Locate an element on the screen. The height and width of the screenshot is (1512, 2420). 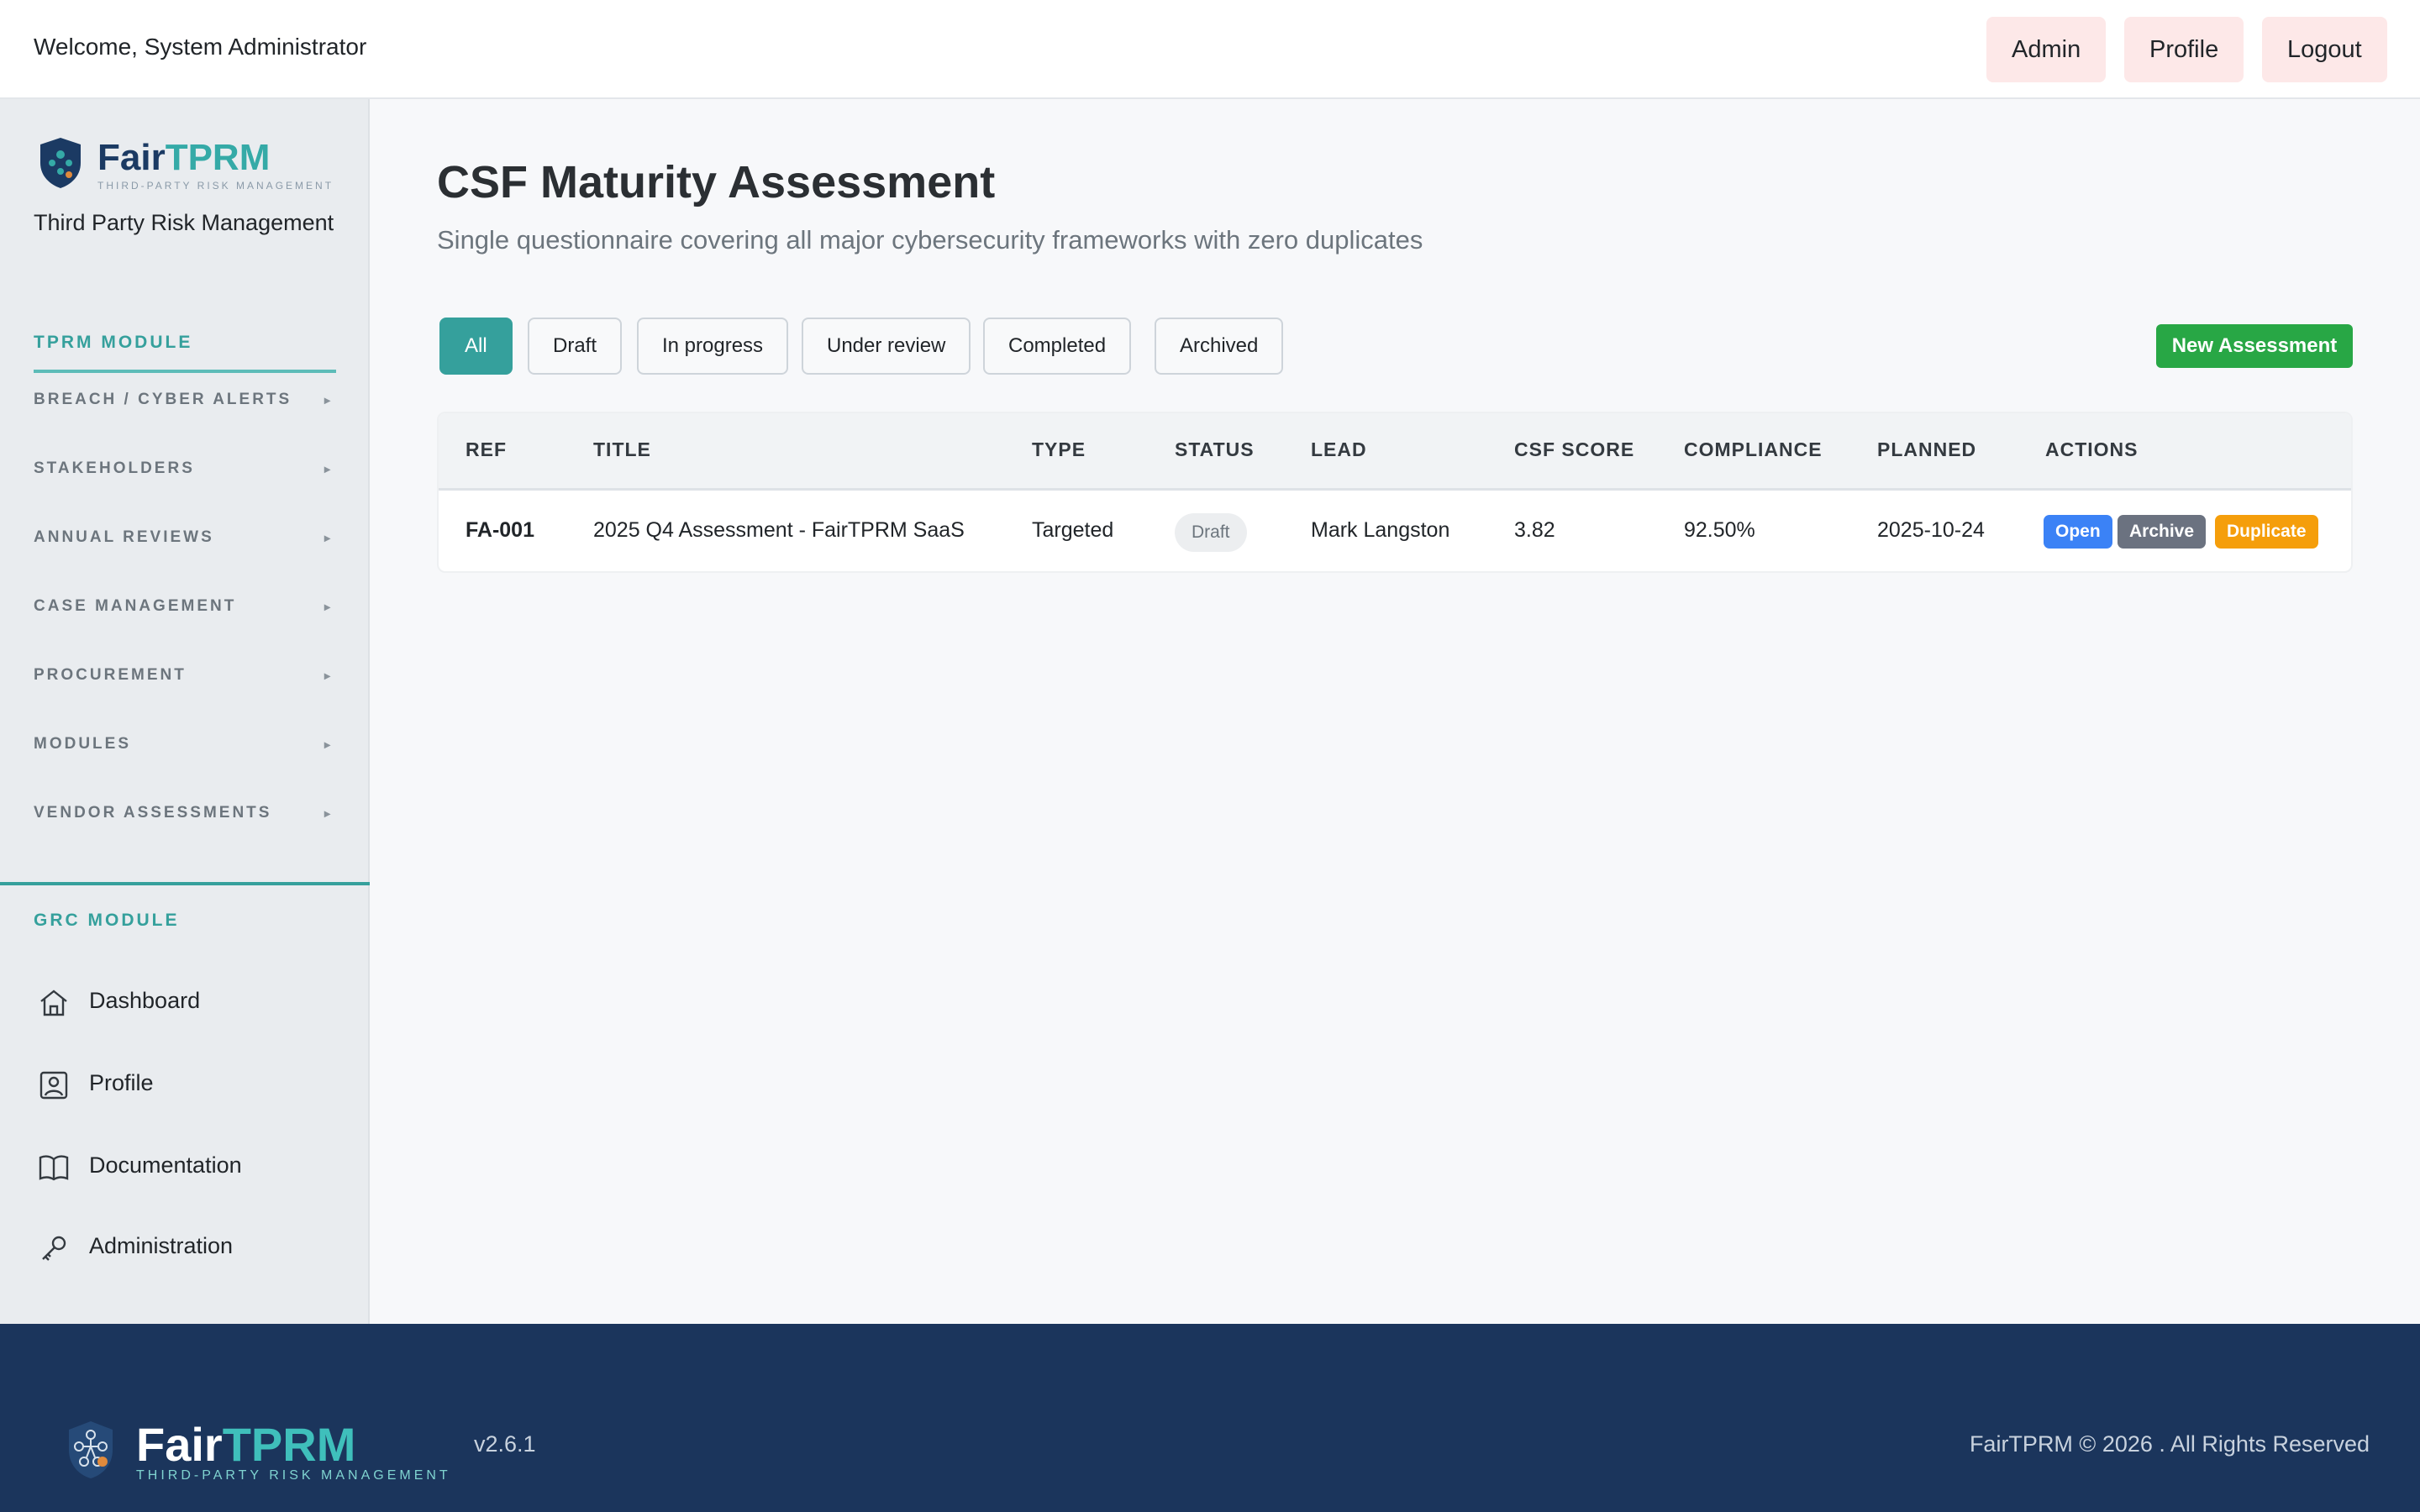
column-header-status: STATUS is located at coordinates (1215, 449).